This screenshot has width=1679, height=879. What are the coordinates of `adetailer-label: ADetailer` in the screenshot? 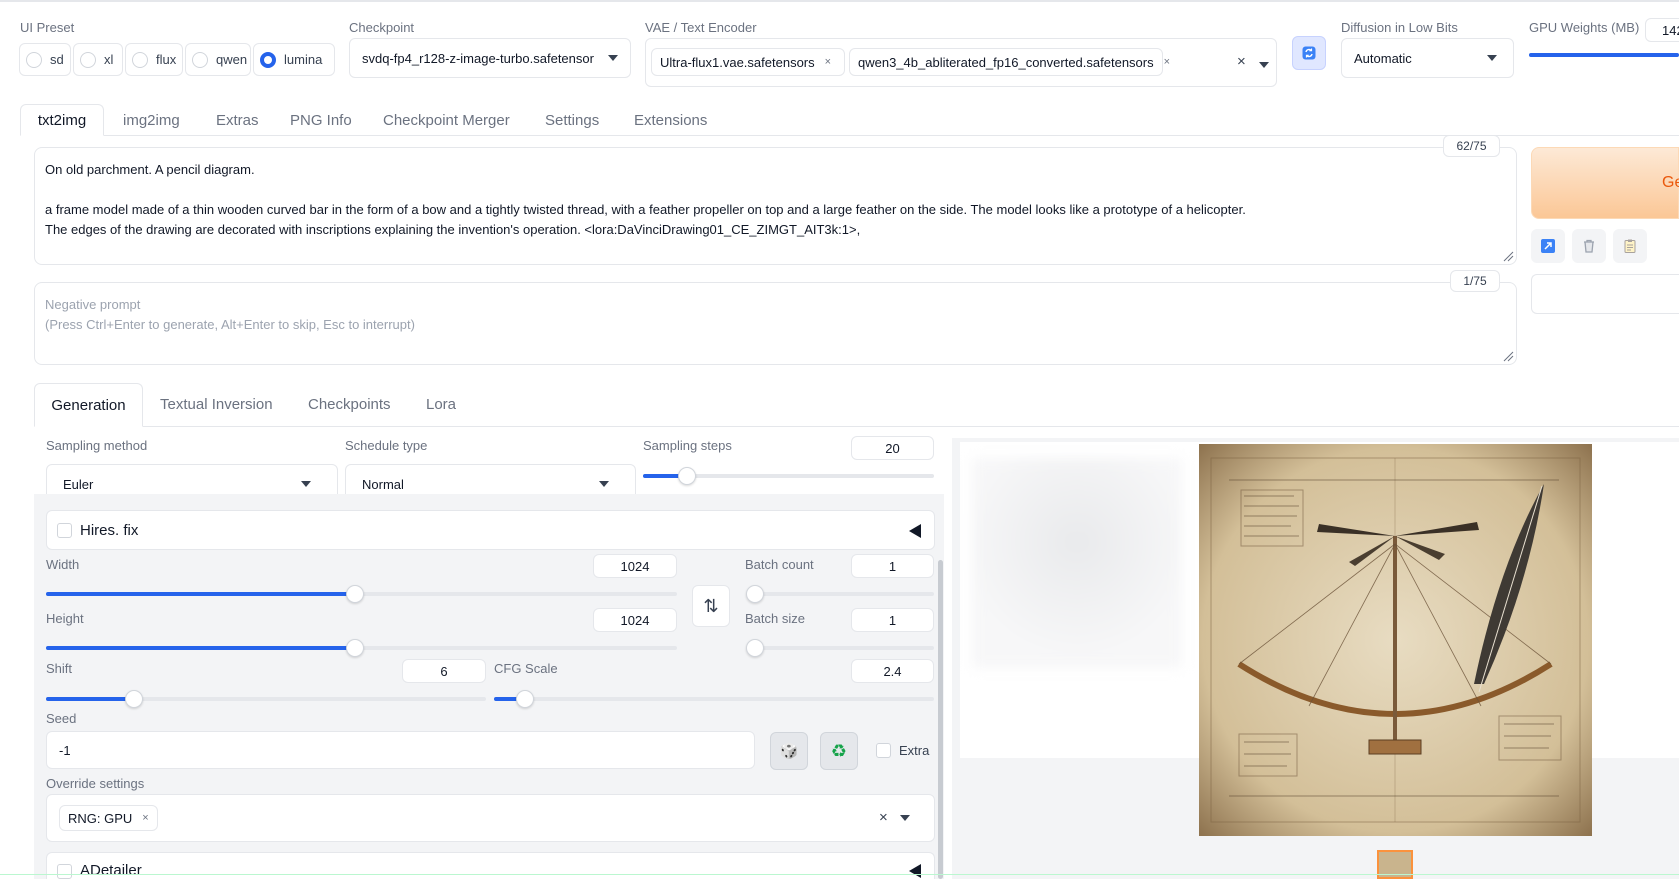 It's located at (111, 870).